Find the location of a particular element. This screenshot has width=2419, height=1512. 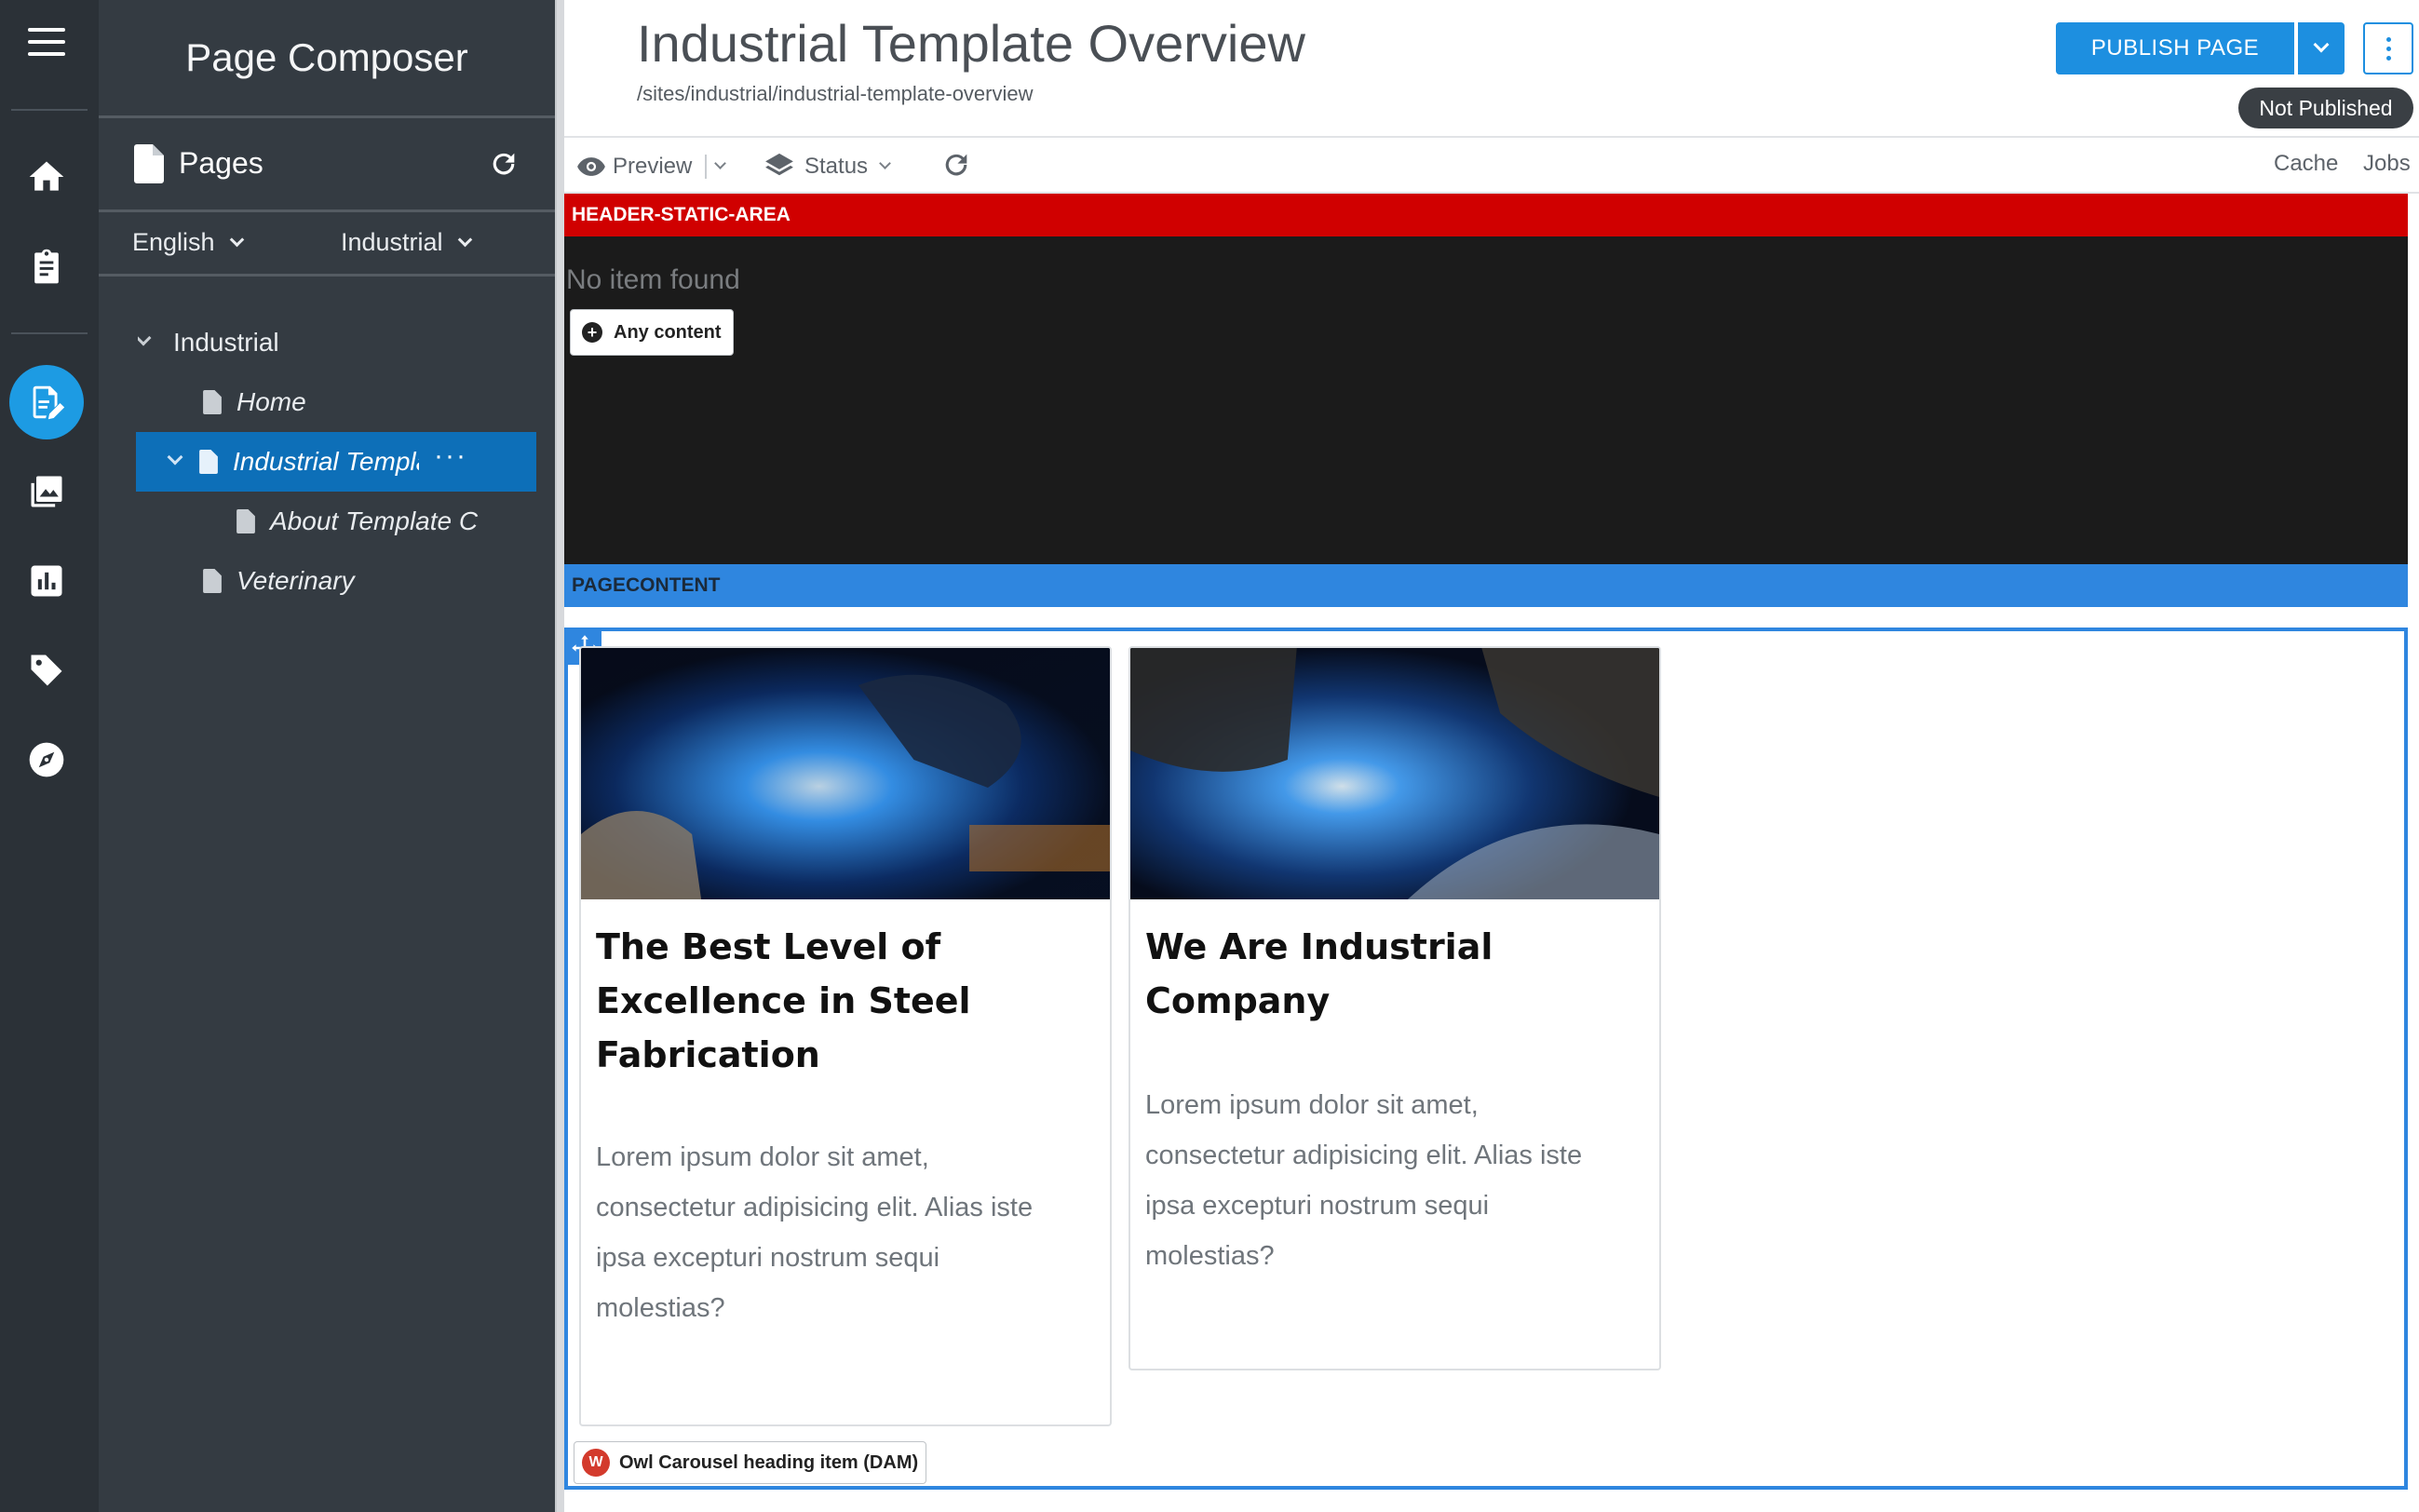

tree-item-label: About Template C is located at coordinates (374, 521).